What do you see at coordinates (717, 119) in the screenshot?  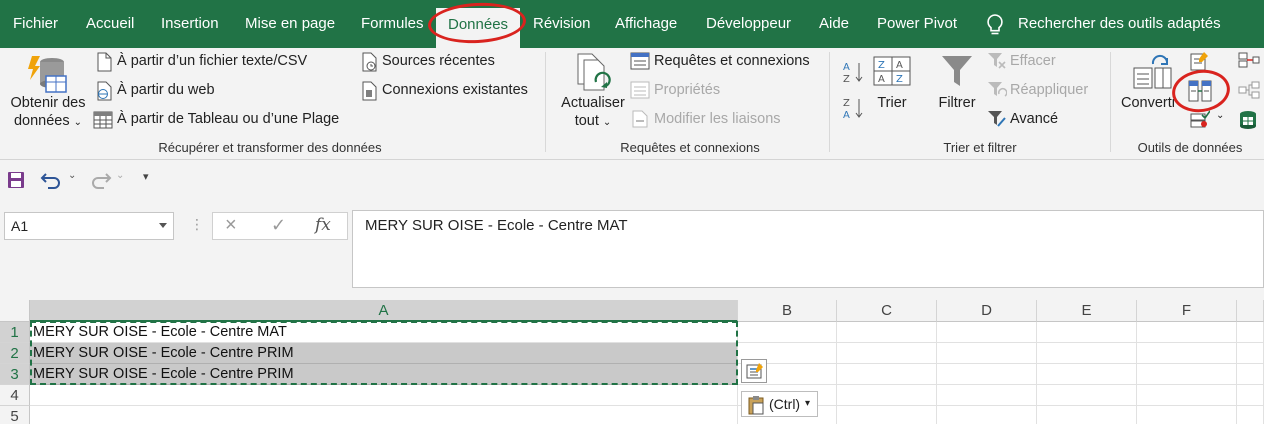 I see `edit-links-button: Modifier les liaisons` at bounding box center [717, 119].